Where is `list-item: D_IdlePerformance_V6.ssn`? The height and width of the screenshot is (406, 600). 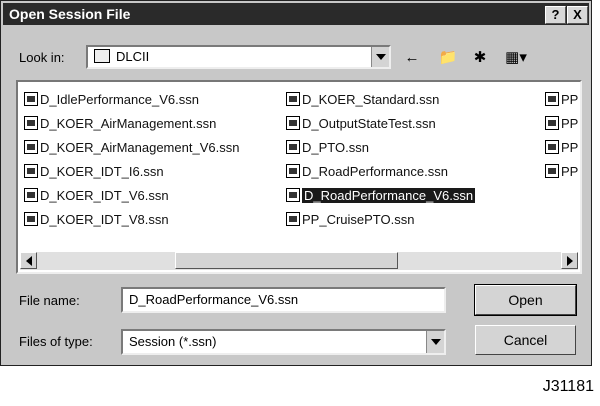 list-item: D_IdlePerformance_V6.ssn is located at coordinates (111, 99).